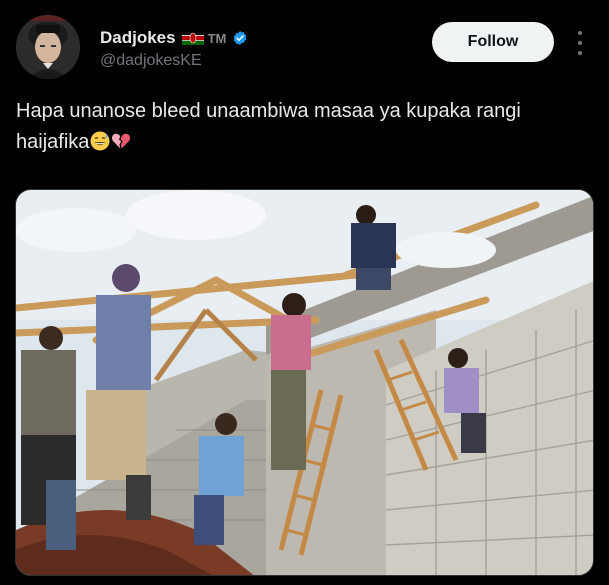  I want to click on display-name: Dadjokes, so click(138, 38).